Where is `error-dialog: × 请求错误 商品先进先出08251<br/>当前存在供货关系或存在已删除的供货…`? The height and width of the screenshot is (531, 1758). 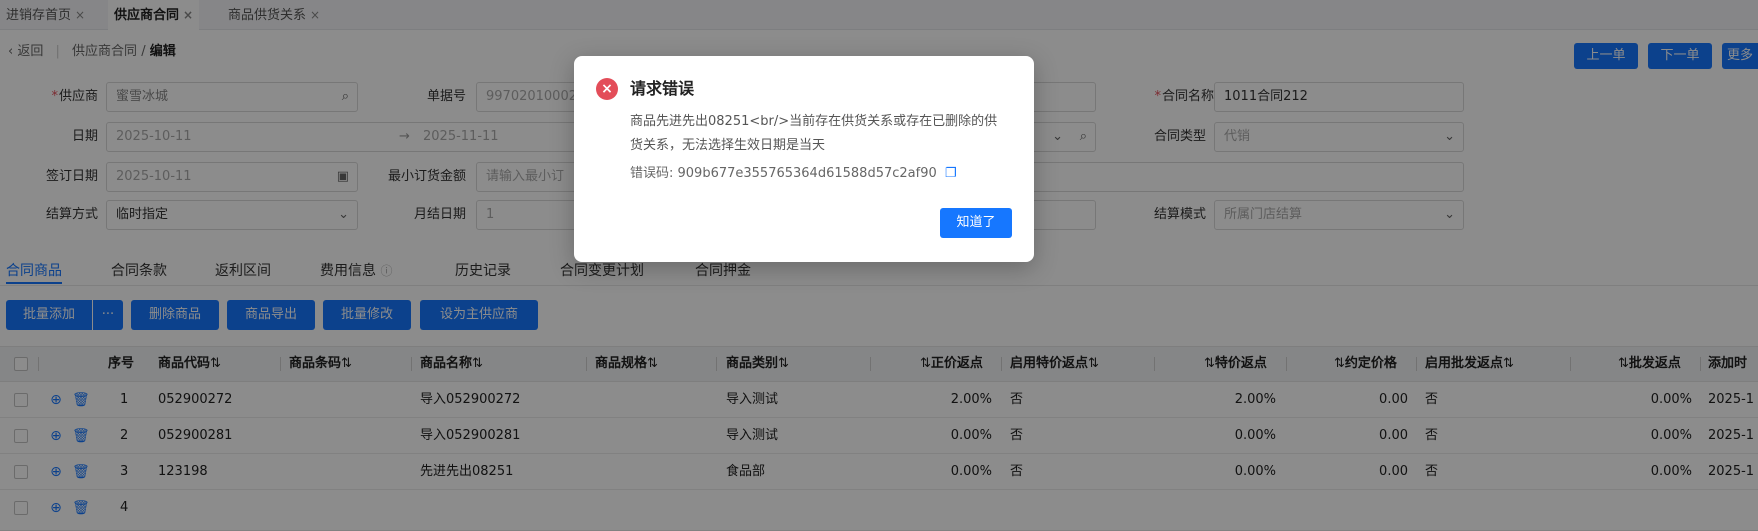 error-dialog: × 请求错误 商品先进先出08251<br/>当前存在供货关系或存在已删除的供货… is located at coordinates (804, 159).